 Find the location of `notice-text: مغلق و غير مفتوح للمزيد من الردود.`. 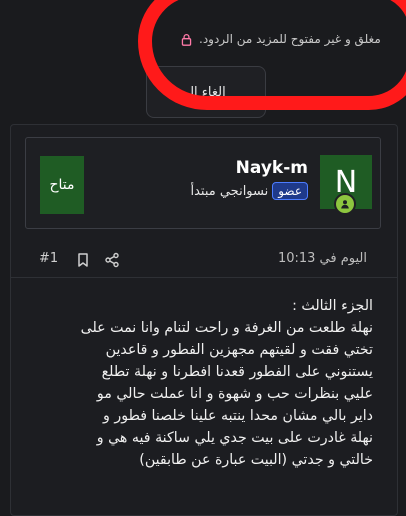

notice-text: مغلق و غير مفتوح للمزيد من الردود. is located at coordinates (290, 39).